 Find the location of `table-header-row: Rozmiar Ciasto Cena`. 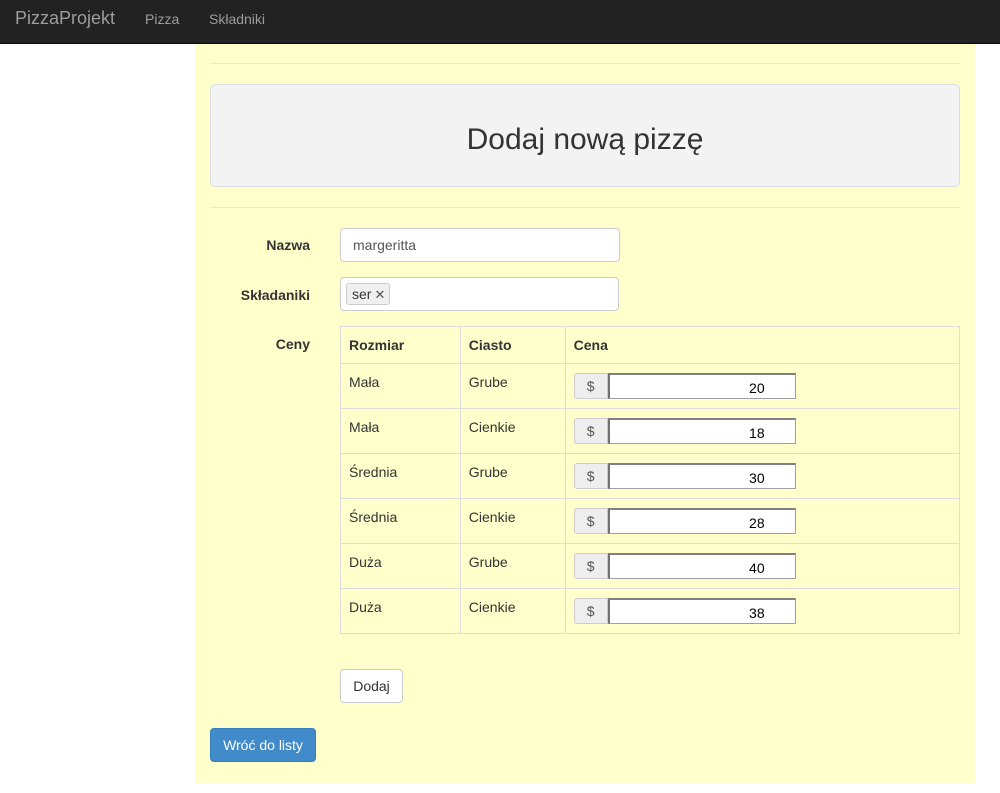

table-header-row: Rozmiar Ciasto Cena is located at coordinates (650, 345).